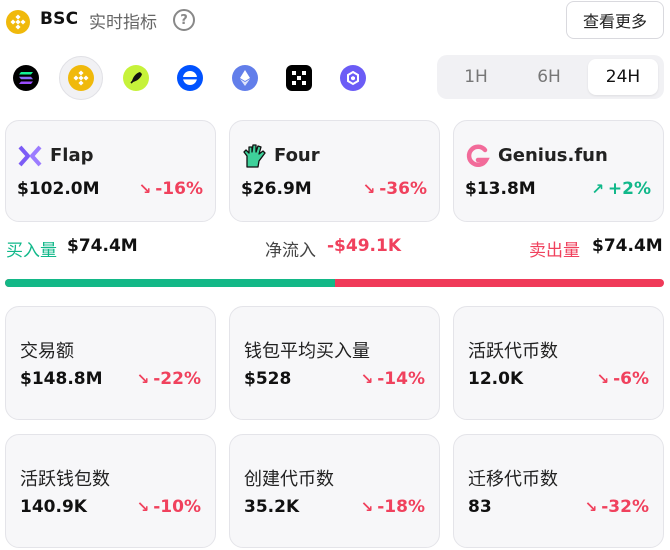  What do you see at coordinates (597, 189) in the screenshot?
I see `arrow-up-right-icon: ↗` at bounding box center [597, 189].